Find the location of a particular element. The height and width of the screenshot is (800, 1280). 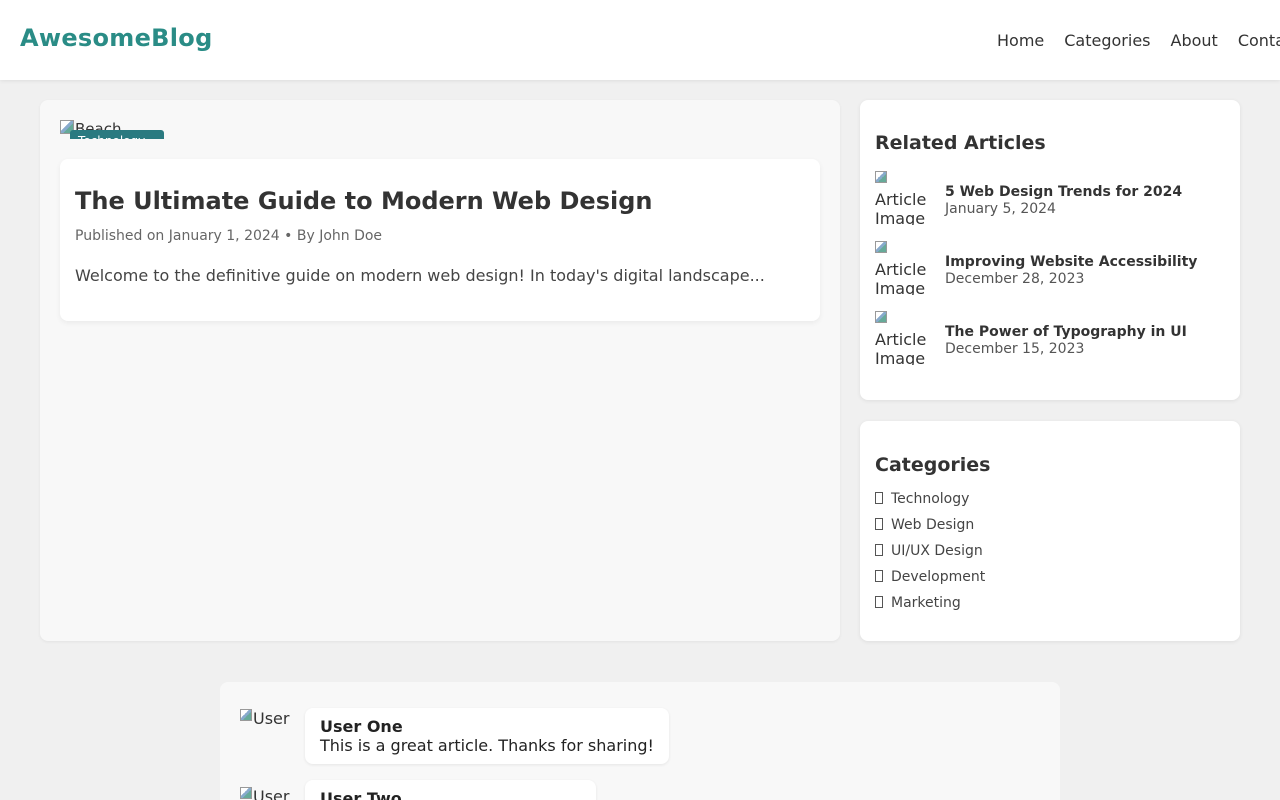

category-label: Technology is located at coordinates (930, 499).